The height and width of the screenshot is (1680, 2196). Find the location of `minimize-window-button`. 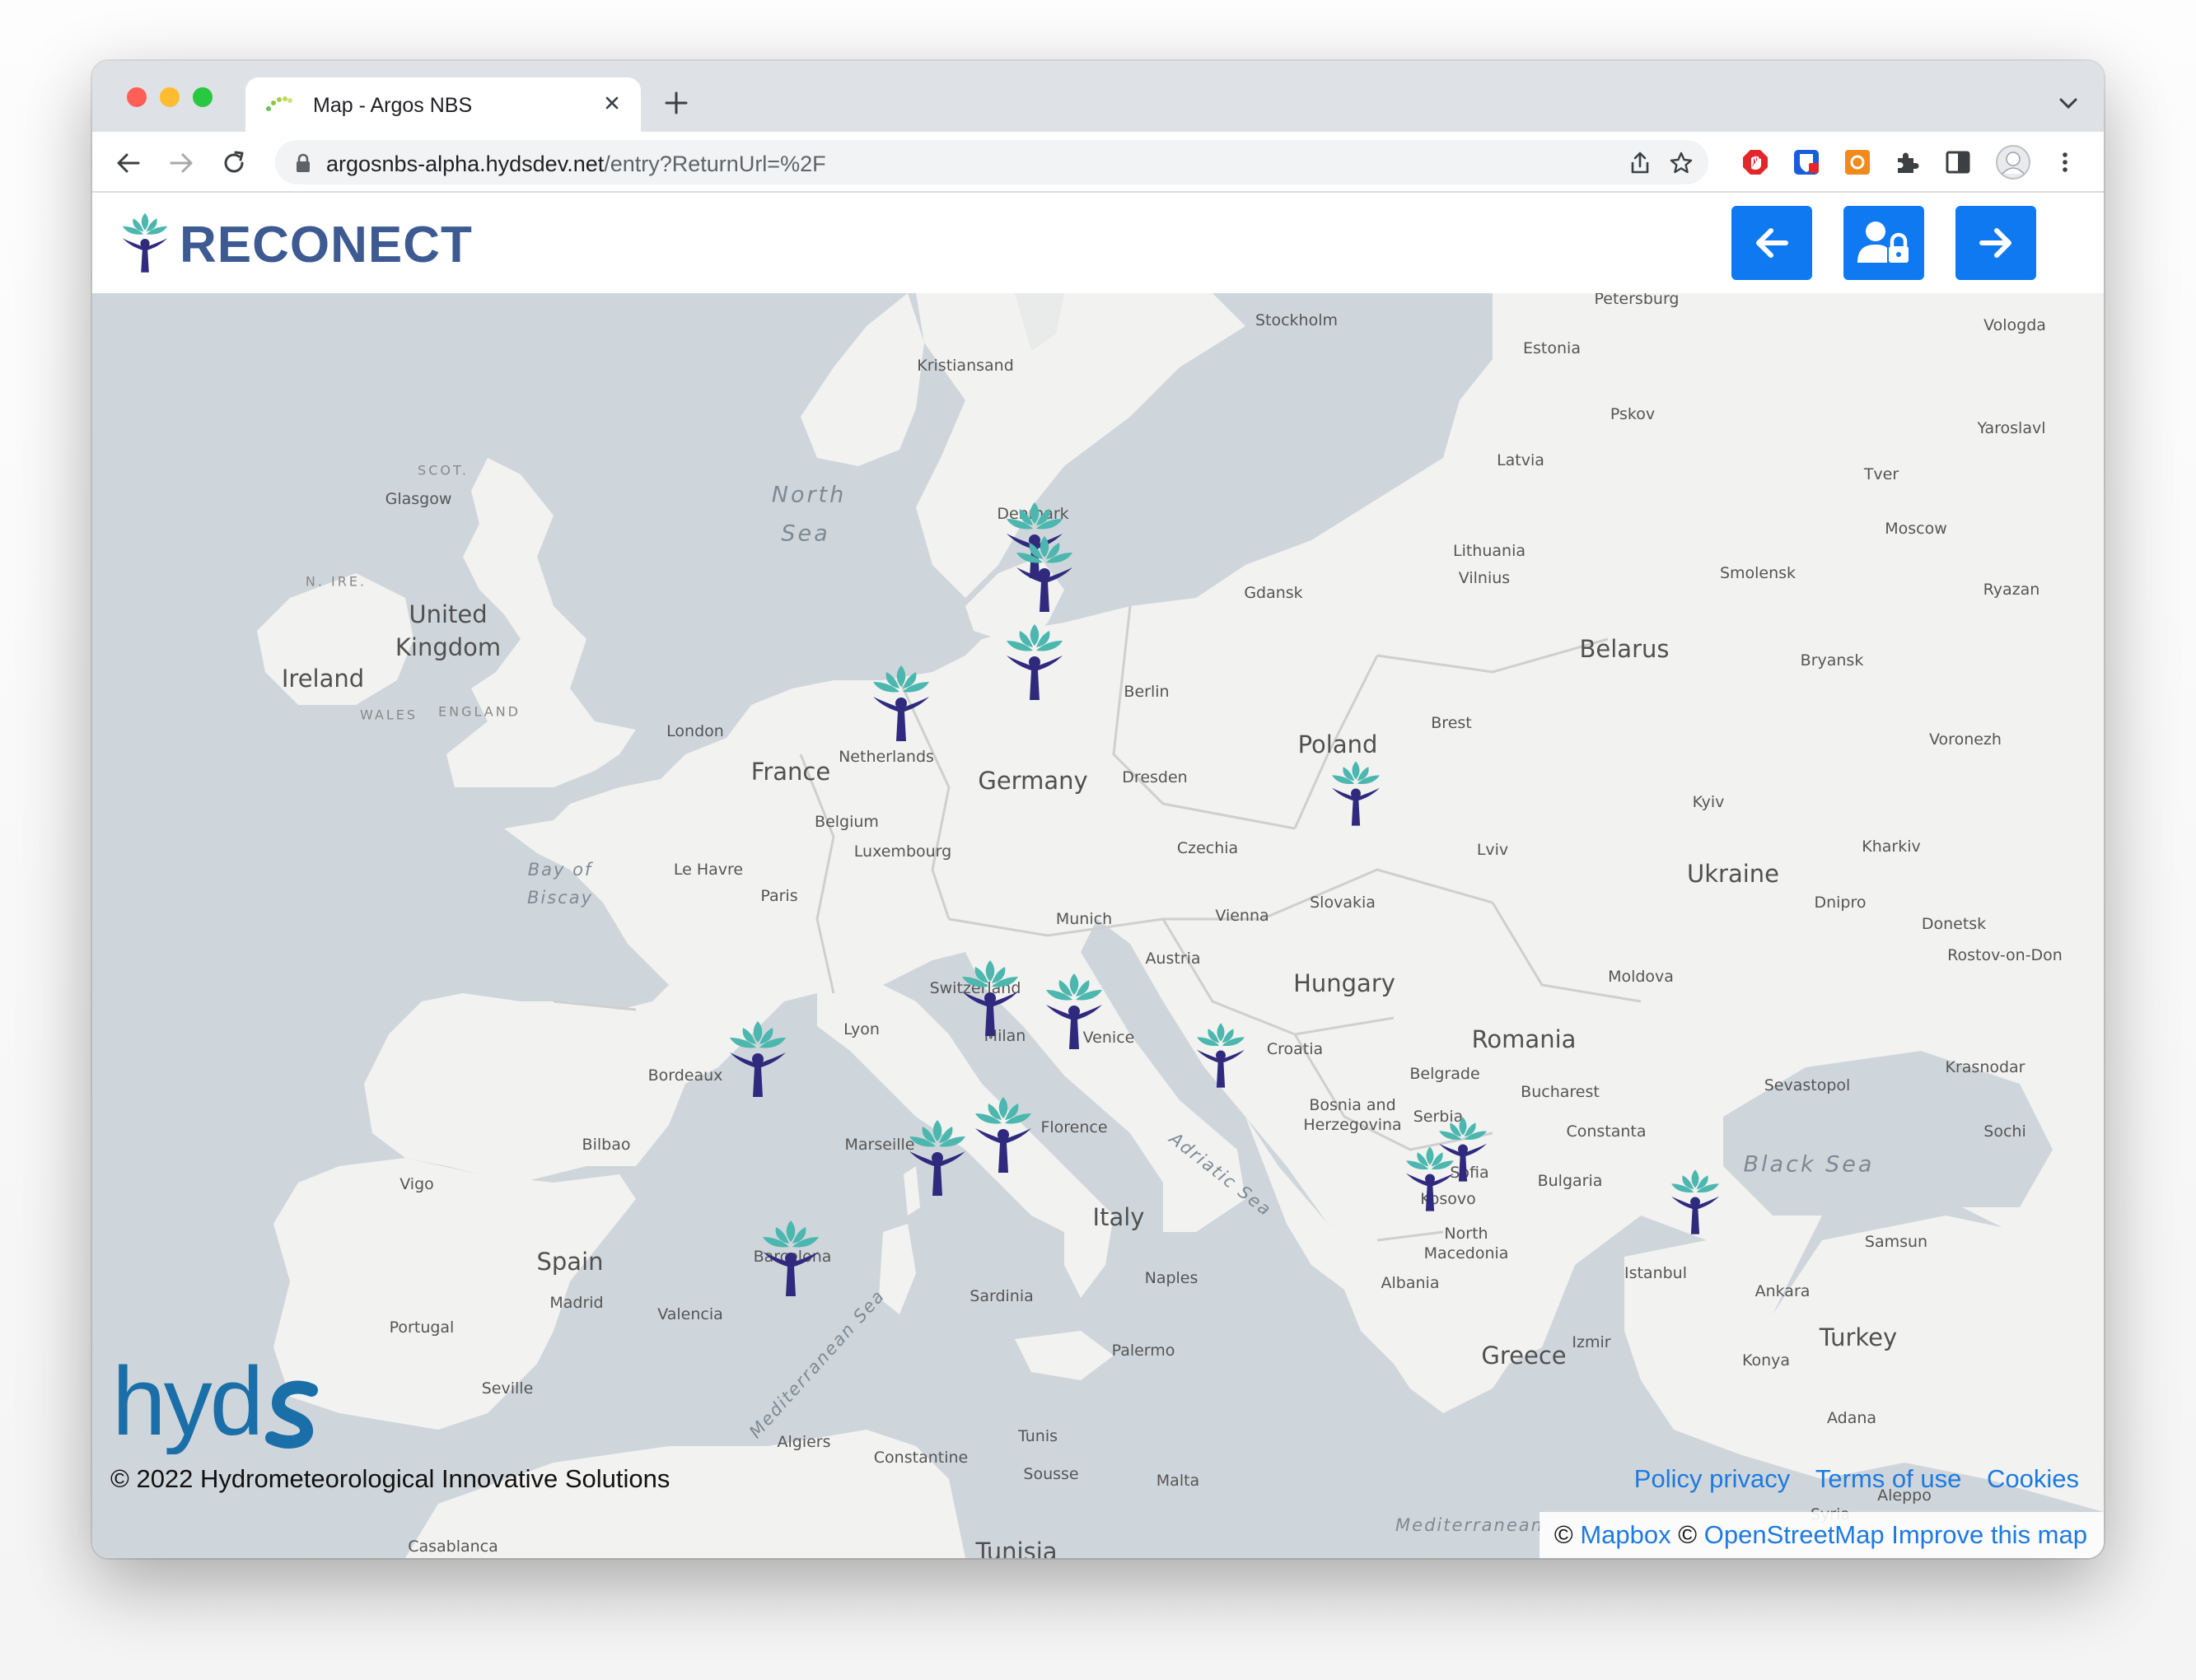

minimize-window-button is located at coordinates (170, 97).